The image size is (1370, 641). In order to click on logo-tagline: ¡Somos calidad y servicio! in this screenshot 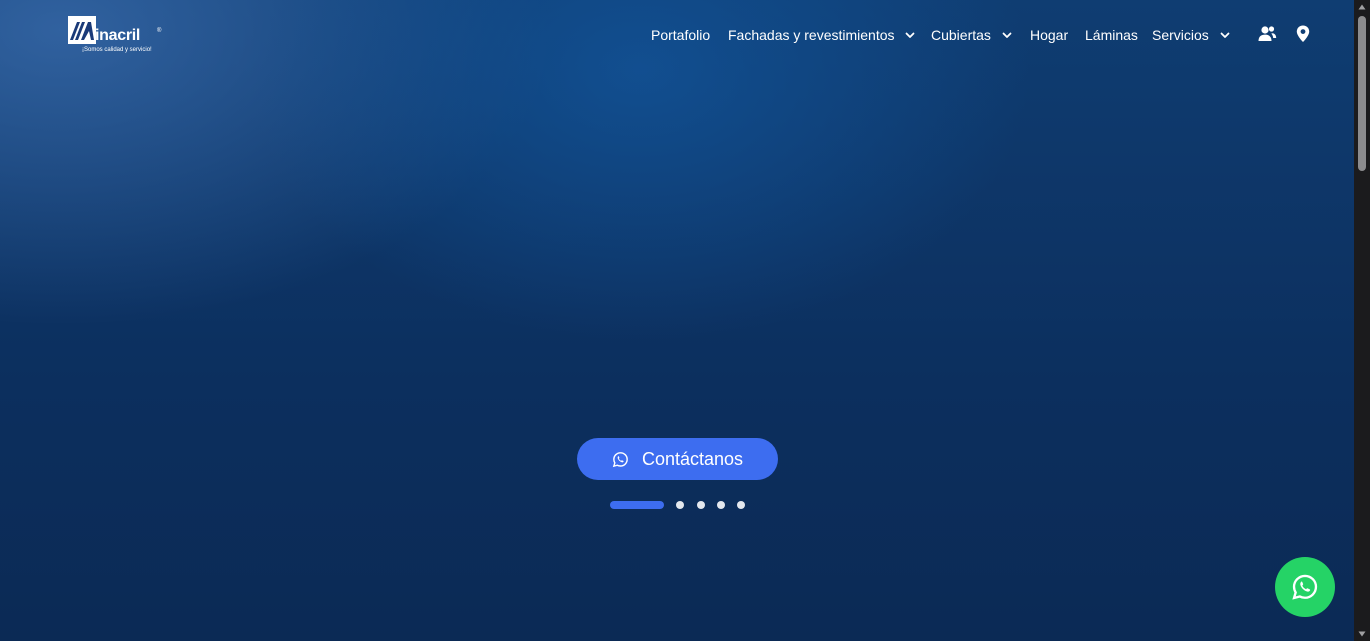, I will do `click(117, 50)`.